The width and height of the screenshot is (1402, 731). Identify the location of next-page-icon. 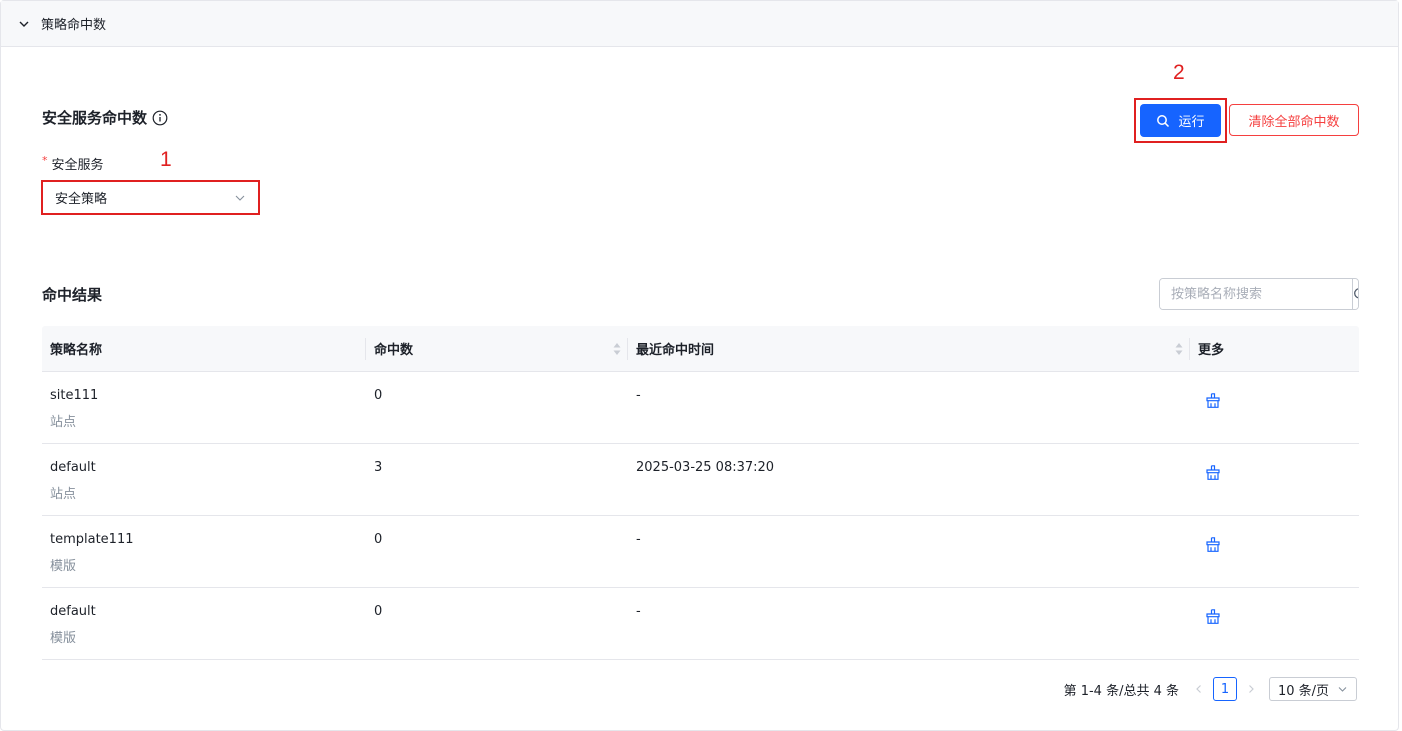
(1251, 689).